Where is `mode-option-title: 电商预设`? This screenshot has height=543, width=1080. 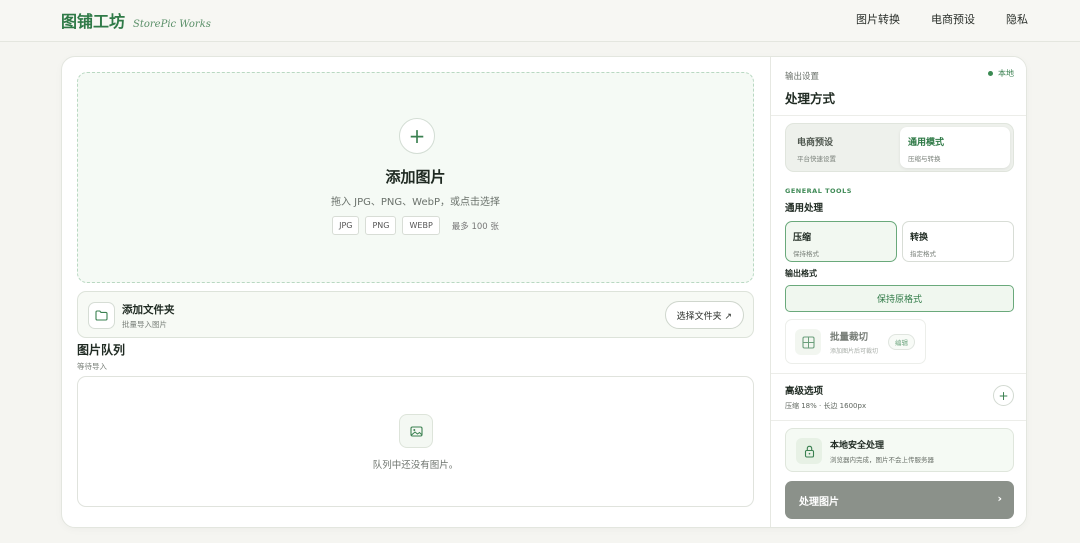
mode-option-title: 电商预设 is located at coordinates (815, 143).